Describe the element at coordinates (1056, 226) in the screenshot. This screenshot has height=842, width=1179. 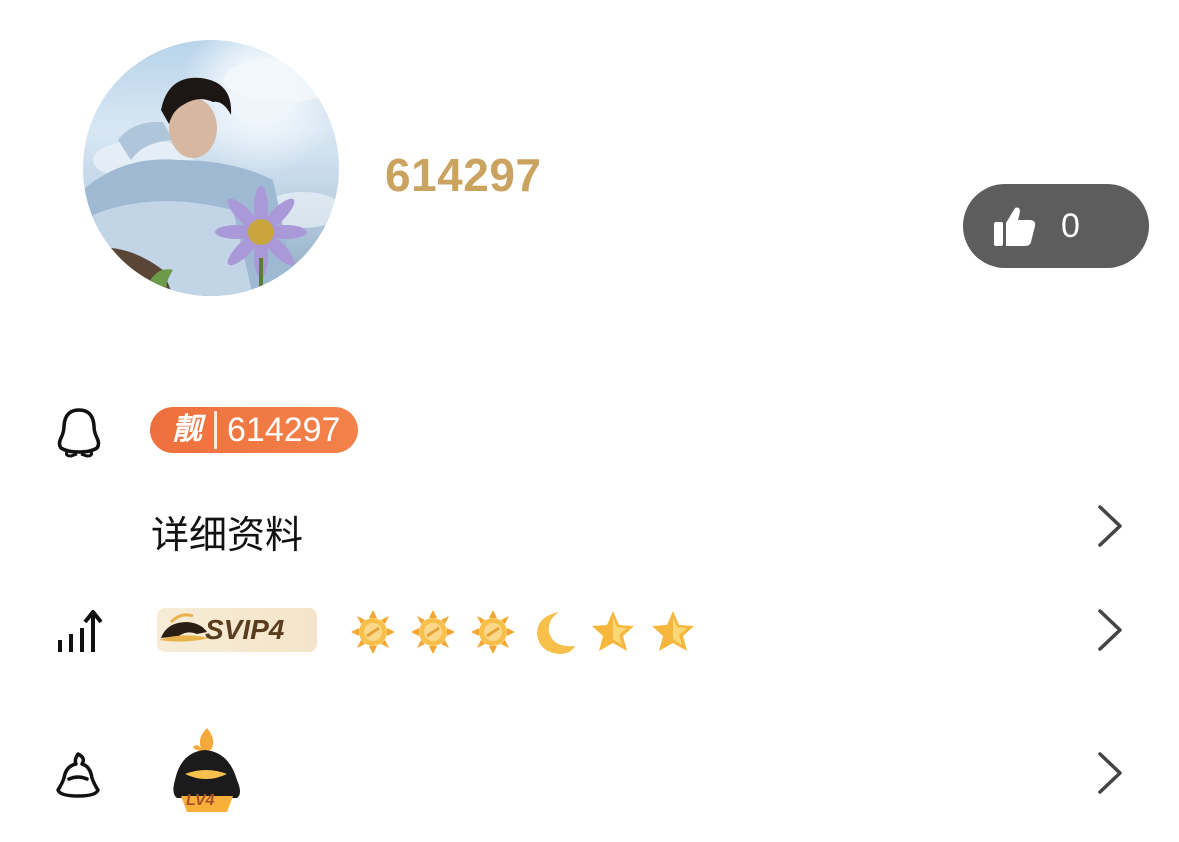
I see `like-button: 0` at that location.